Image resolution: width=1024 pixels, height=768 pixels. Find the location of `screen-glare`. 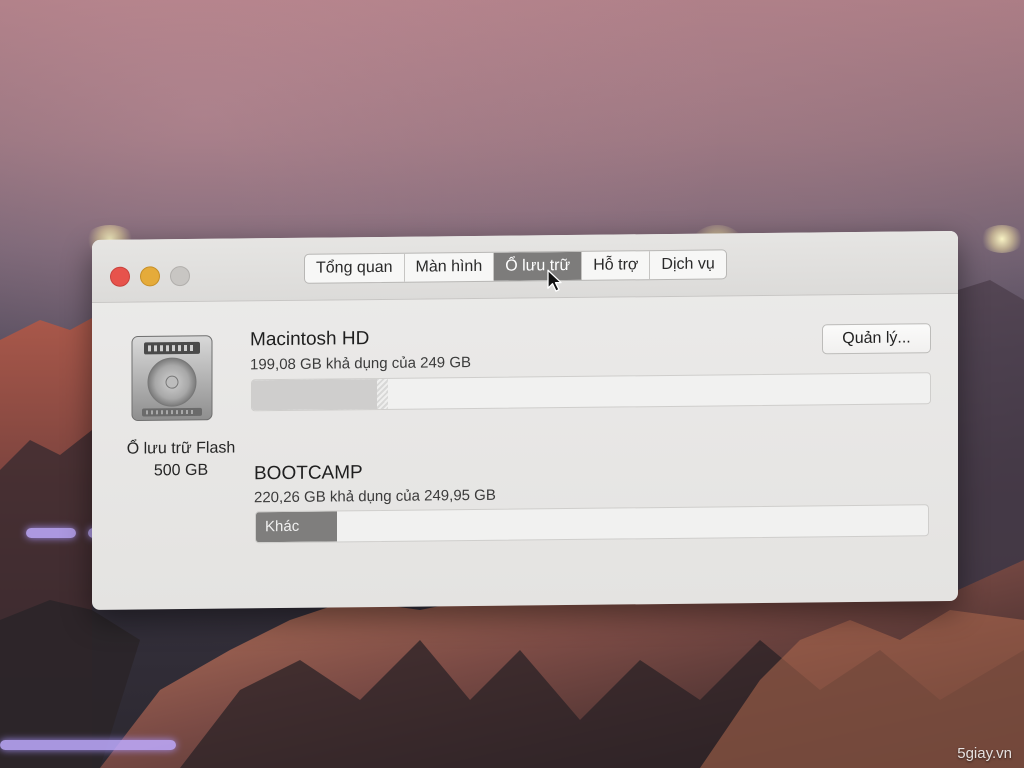

screen-glare is located at coordinates (1002, 239).